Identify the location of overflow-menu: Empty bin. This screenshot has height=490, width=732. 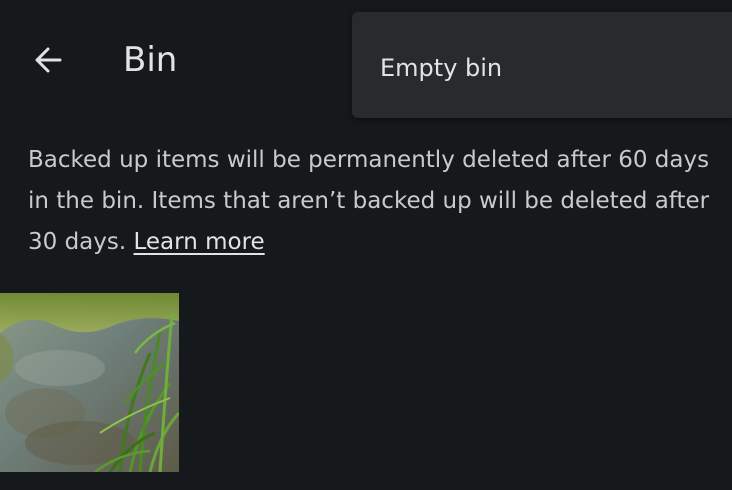
(542, 65).